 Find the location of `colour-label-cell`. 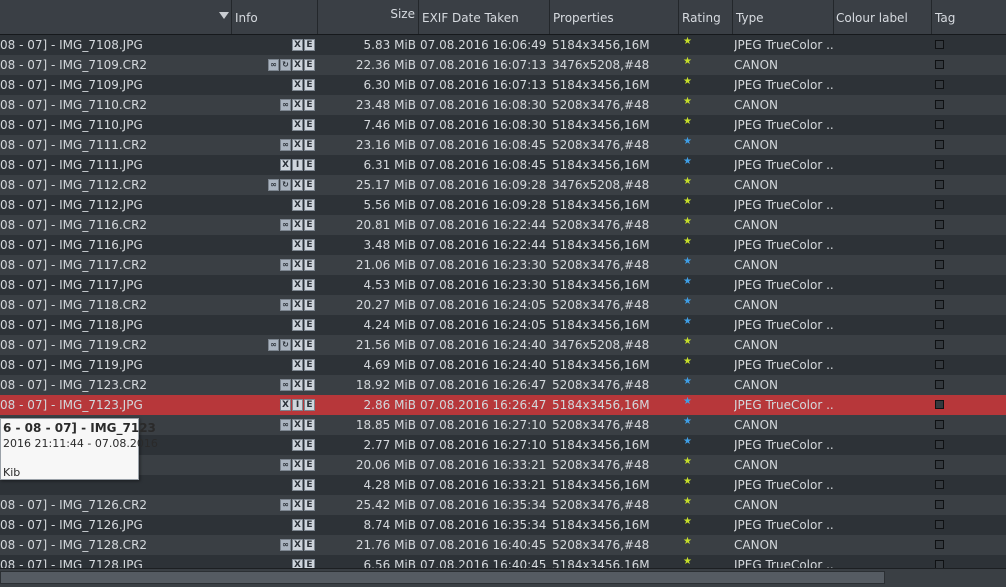

colour-label-cell is located at coordinates (883, 305).